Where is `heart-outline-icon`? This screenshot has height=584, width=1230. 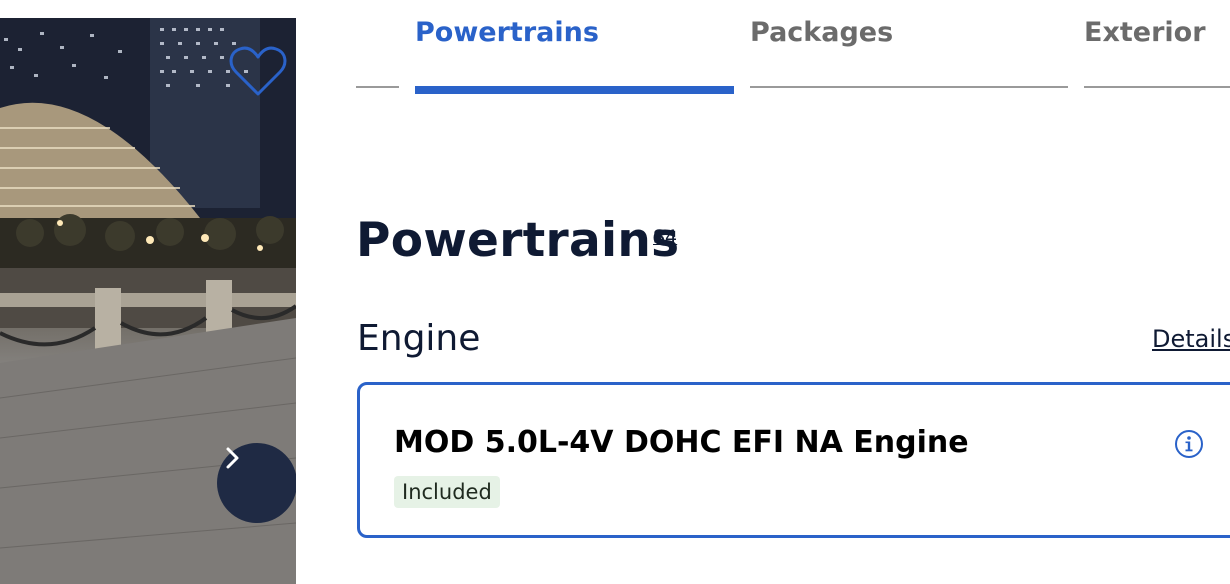
heart-outline-icon is located at coordinates (258, 71).